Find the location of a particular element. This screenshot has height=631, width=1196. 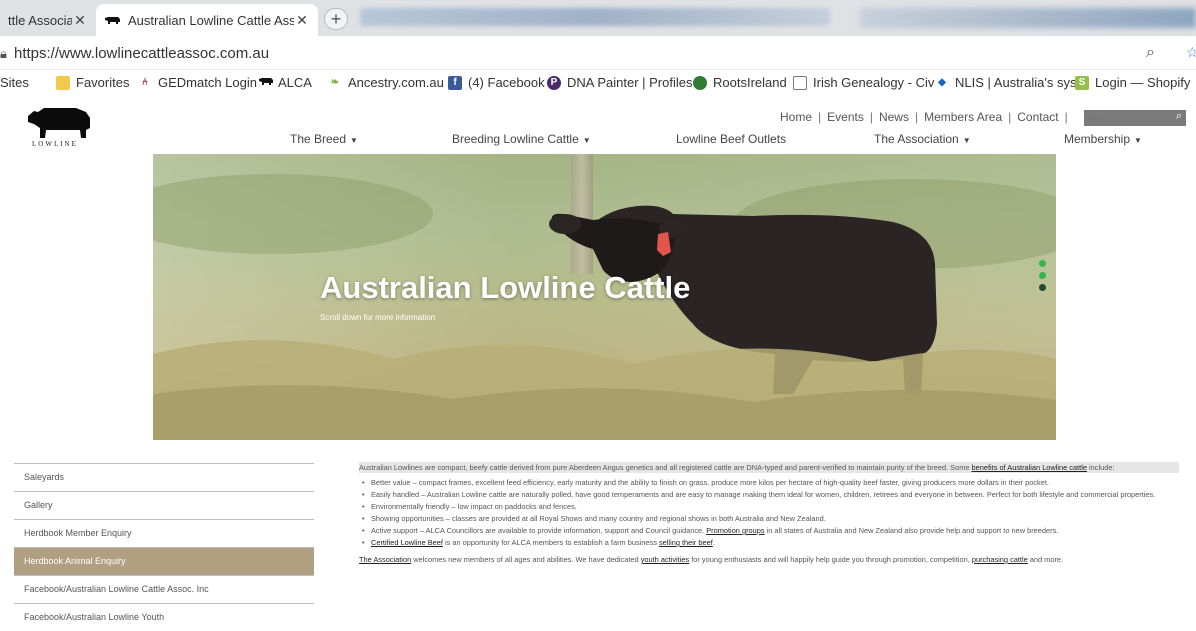

bookmark-facebook: f (4) Facebook is located at coordinates (496, 82).